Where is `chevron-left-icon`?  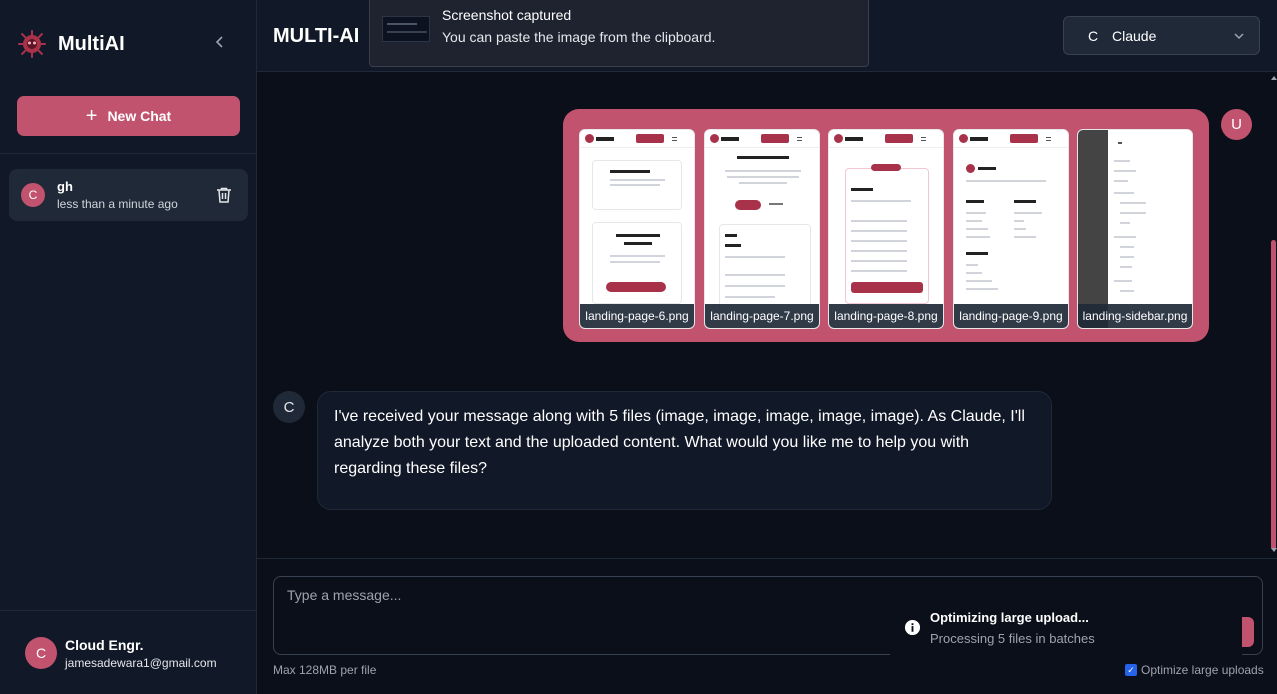 chevron-left-icon is located at coordinates (220, 42).